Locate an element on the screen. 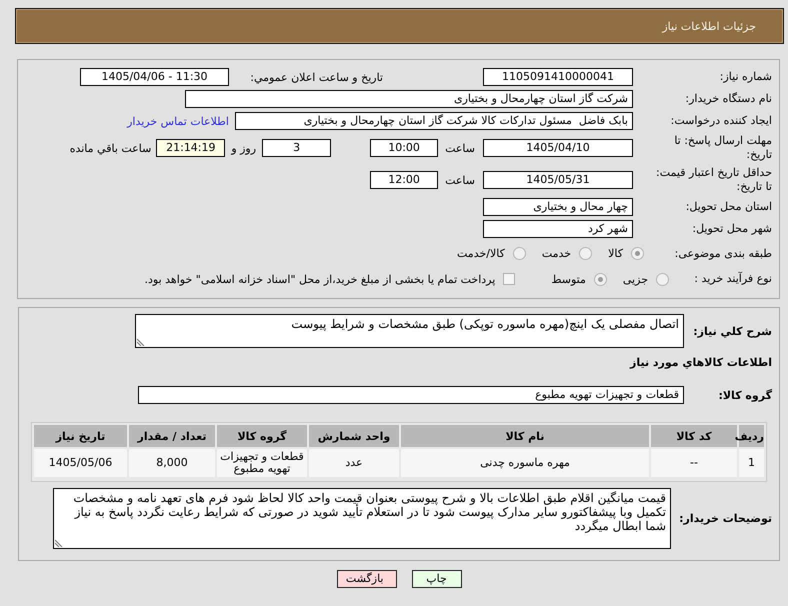  contact-link: اطلاعات تماس خریدار is located at coordinates (178, 121).